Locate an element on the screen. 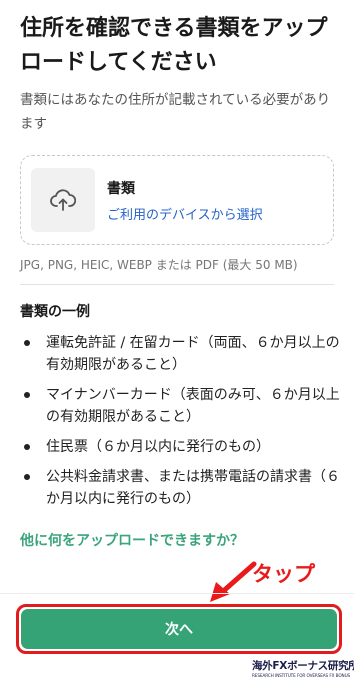 This screenshot has width=354, height=682. page-title: 住所を確認できる書類をアップロードしてください is located at coordinates (174, 45).